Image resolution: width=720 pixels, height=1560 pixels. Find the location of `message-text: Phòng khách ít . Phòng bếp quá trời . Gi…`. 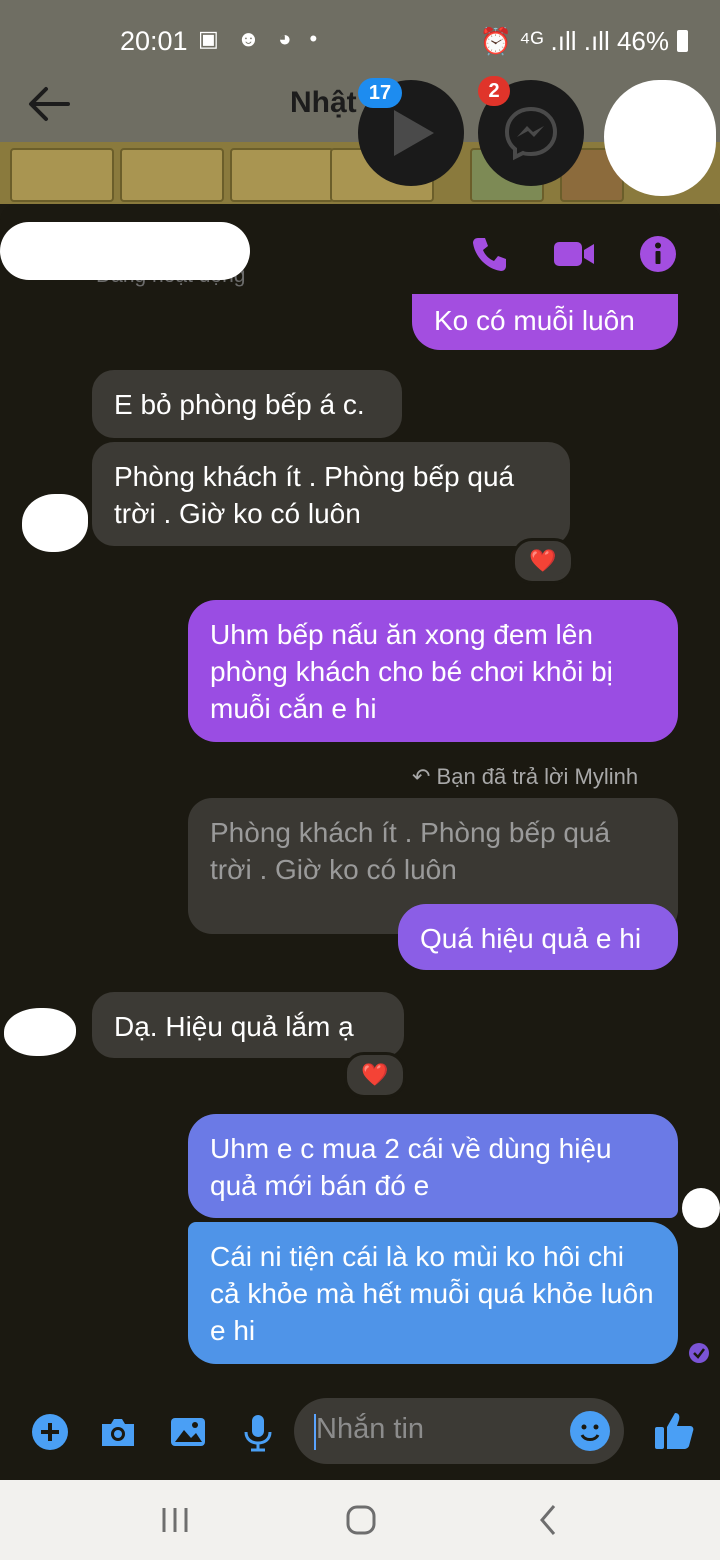

message-text: Phòng khách ít . Phòng bếp quá trời . Gi… is located at coordinates (314, 495).